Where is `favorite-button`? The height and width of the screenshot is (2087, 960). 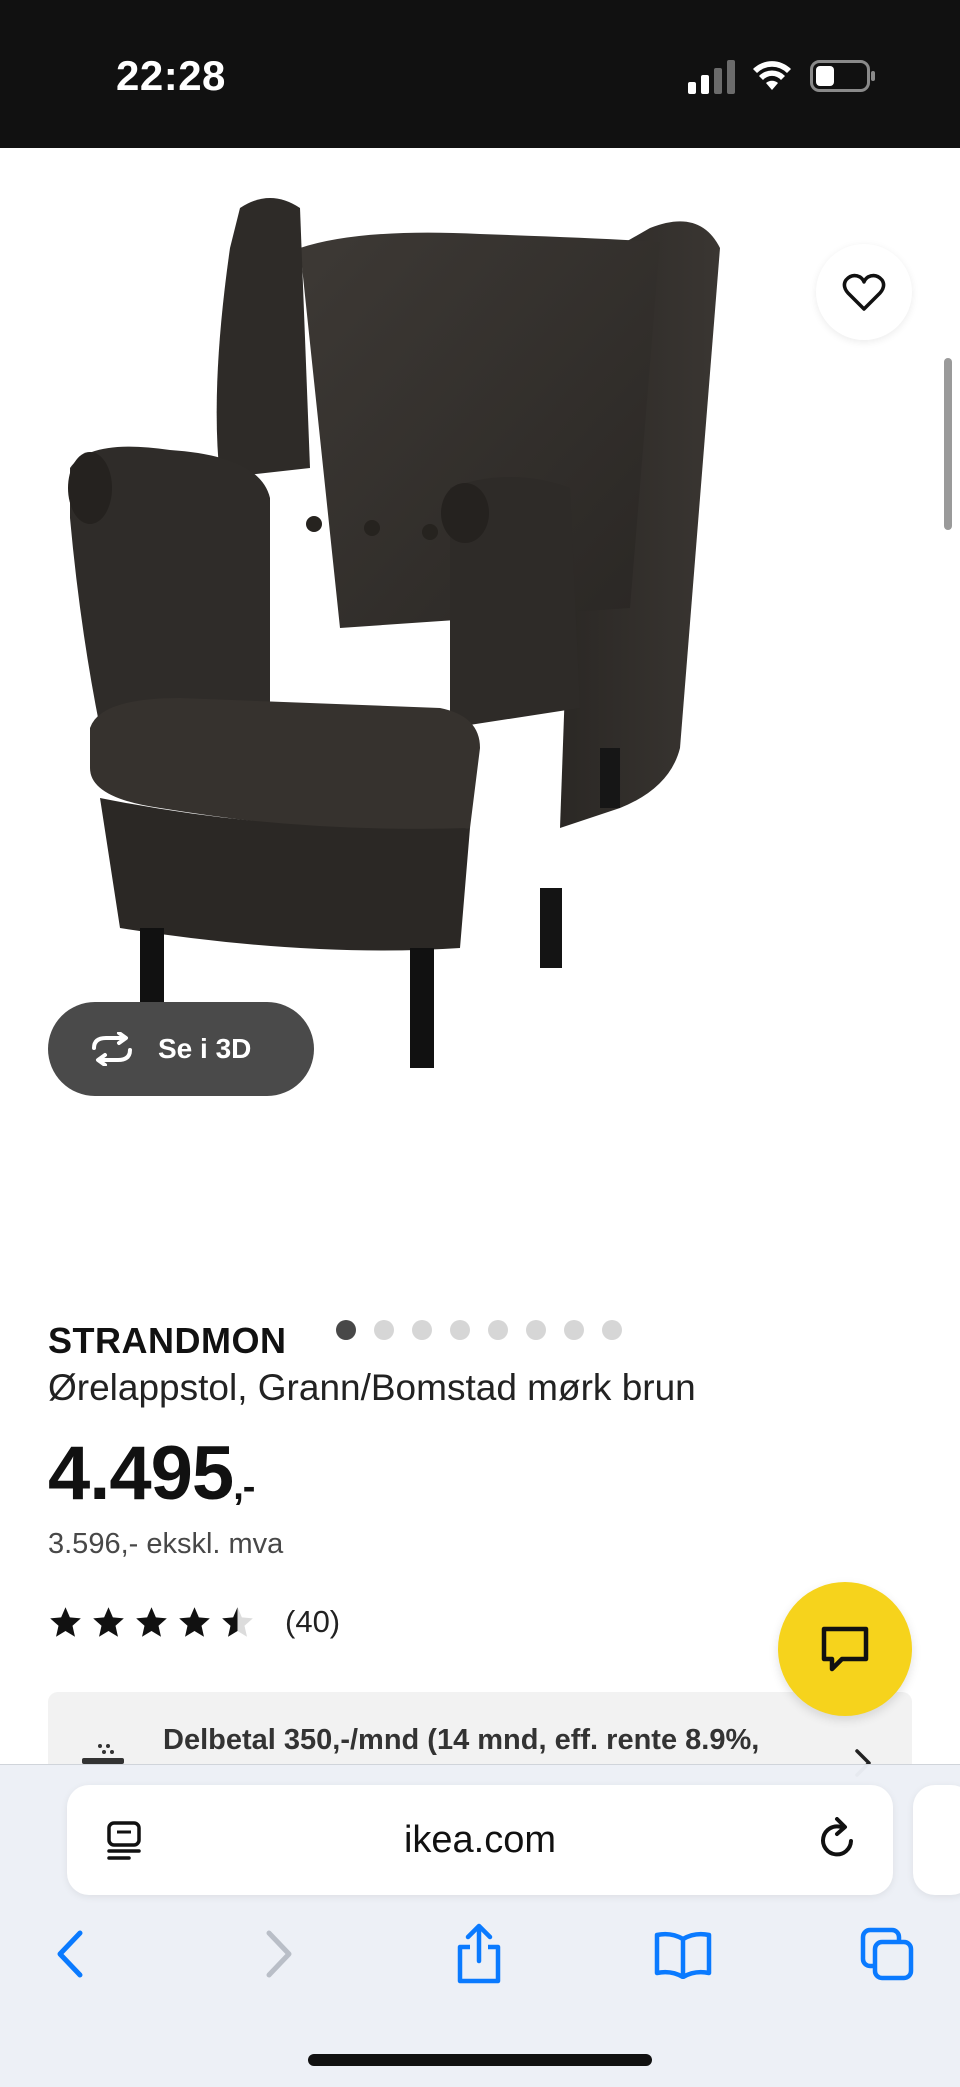
favorite-button is located at coordinates (864, 292).